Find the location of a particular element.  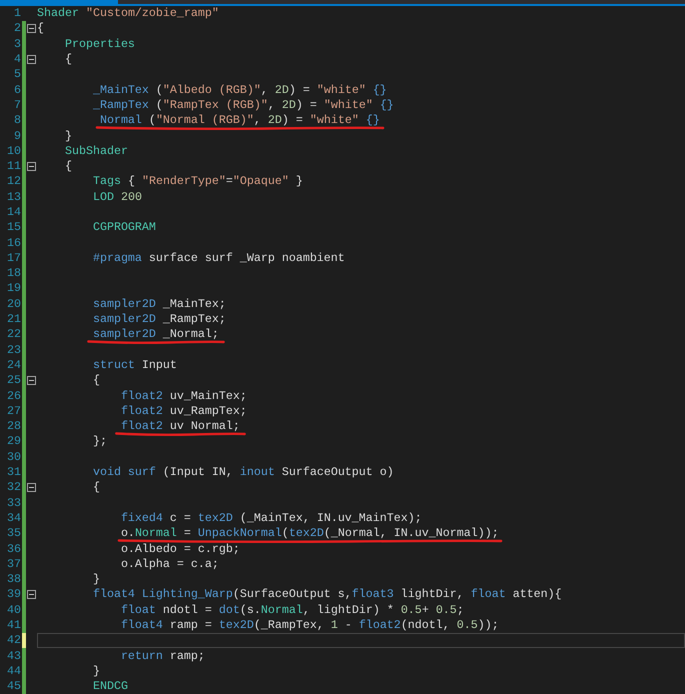

line-number: 45 is located at coordinates (13, 686).